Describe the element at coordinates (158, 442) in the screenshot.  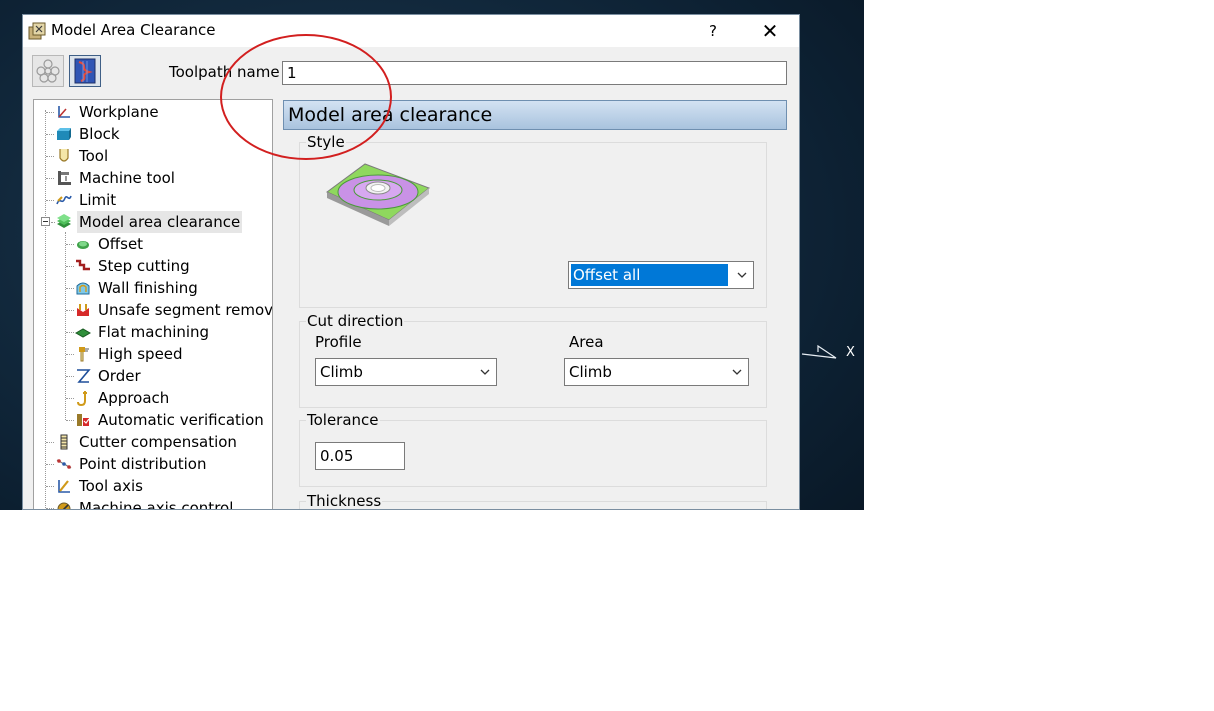
I see `tree-item-label: Cutter compensation` at that location.